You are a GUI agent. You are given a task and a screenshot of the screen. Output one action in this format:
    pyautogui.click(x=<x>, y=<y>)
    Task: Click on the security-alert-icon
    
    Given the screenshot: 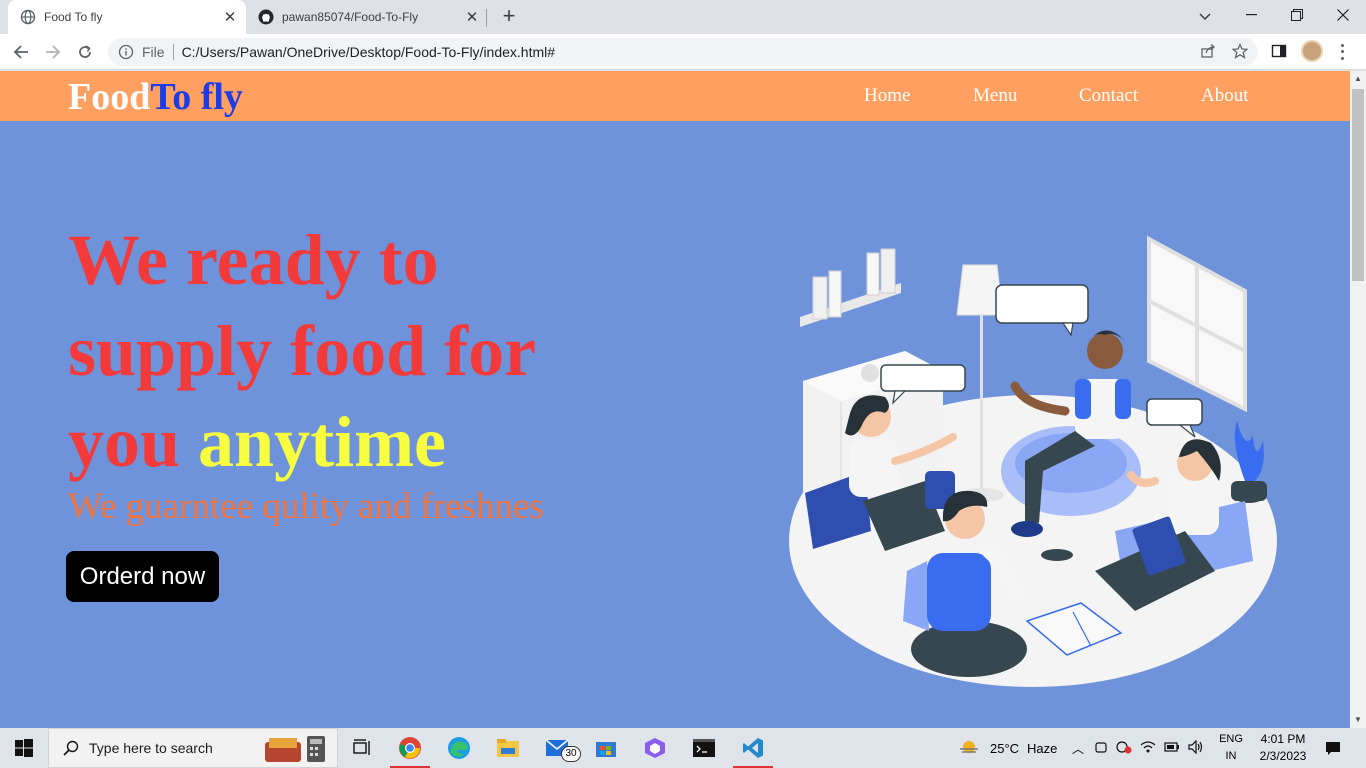 What is the action you would take?
    pyautogui.click(x=1124, y=748)
    